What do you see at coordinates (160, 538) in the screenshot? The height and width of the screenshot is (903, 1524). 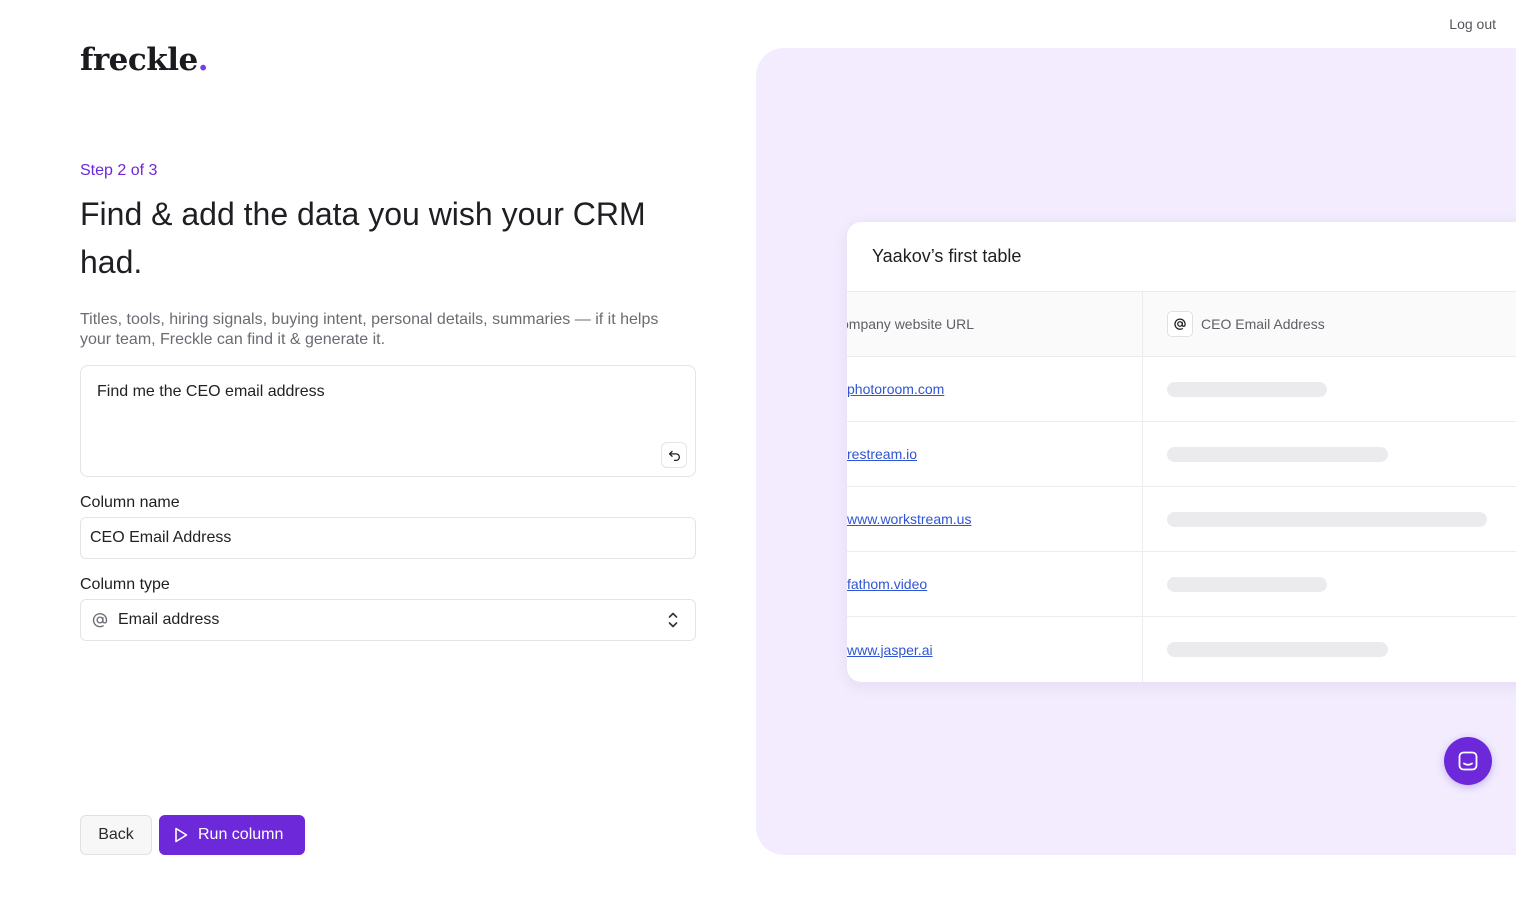 I see `column-name-value: CEO Email Address` at bounding box center [160, 538].